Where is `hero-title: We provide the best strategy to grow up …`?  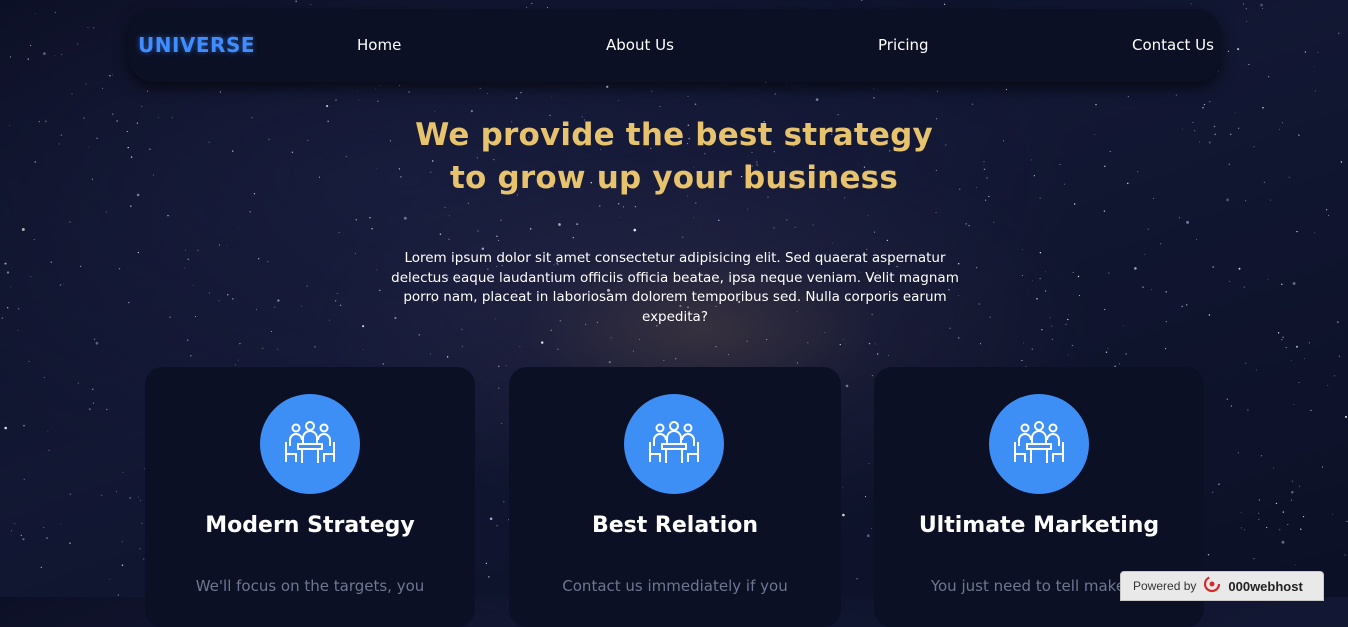 hero-title: We provide the best strategy to grow up … is located at coordinates (674, 157).